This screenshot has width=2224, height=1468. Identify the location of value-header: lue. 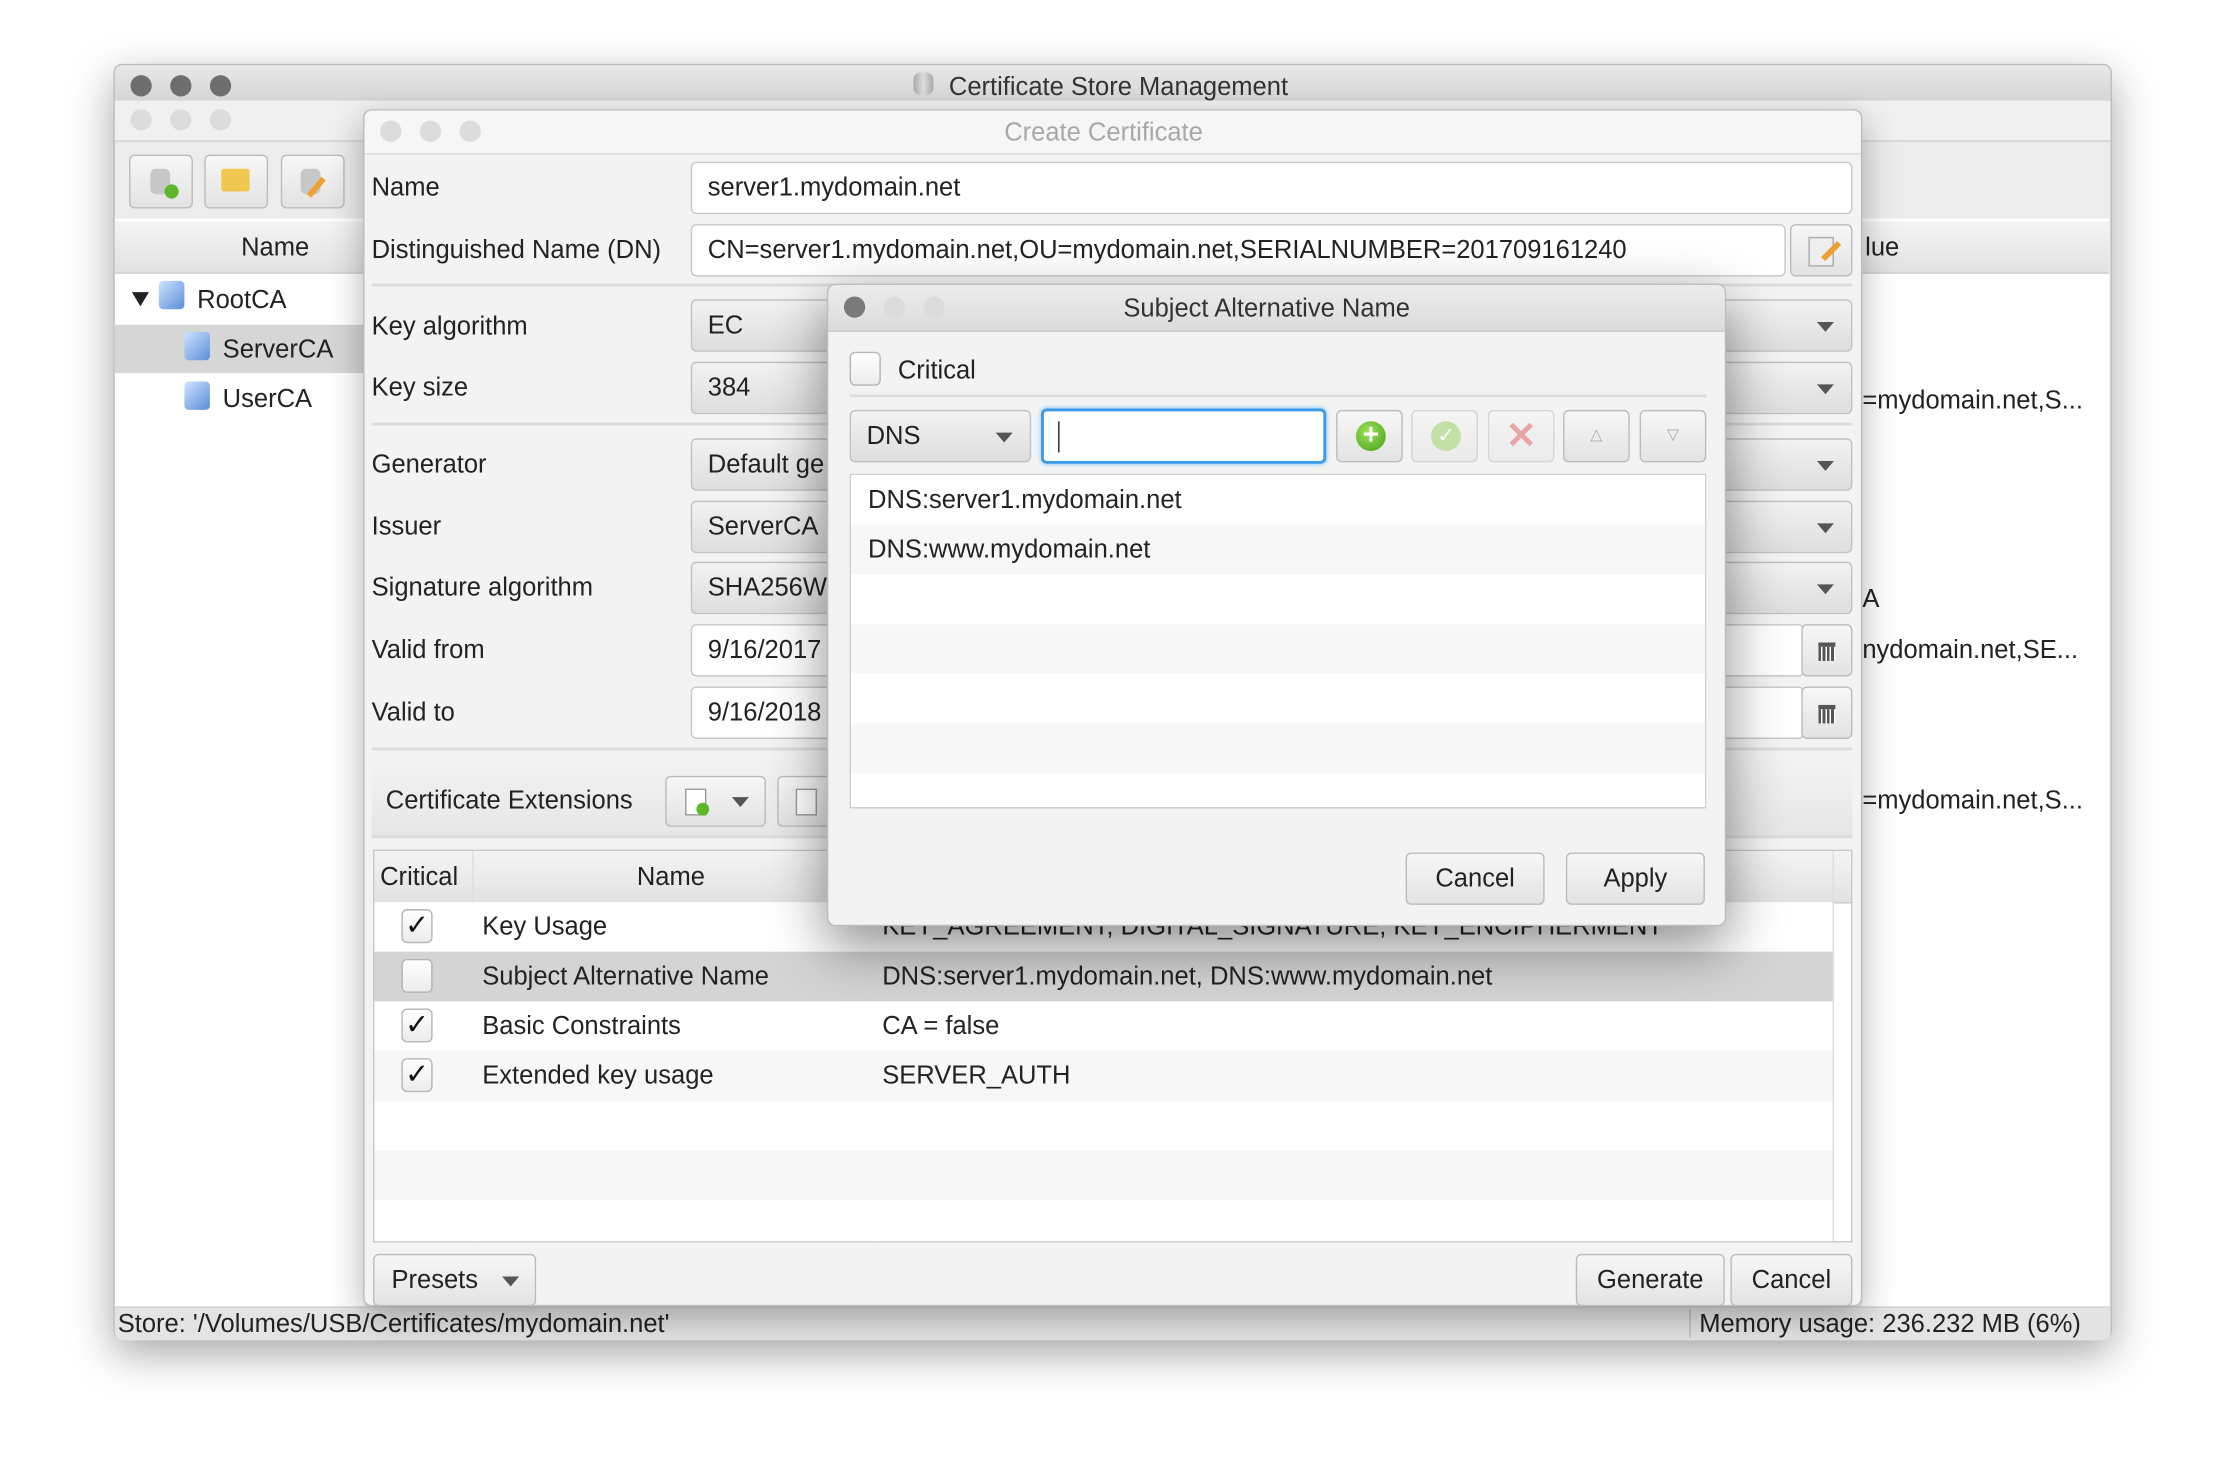
(1986, 247).